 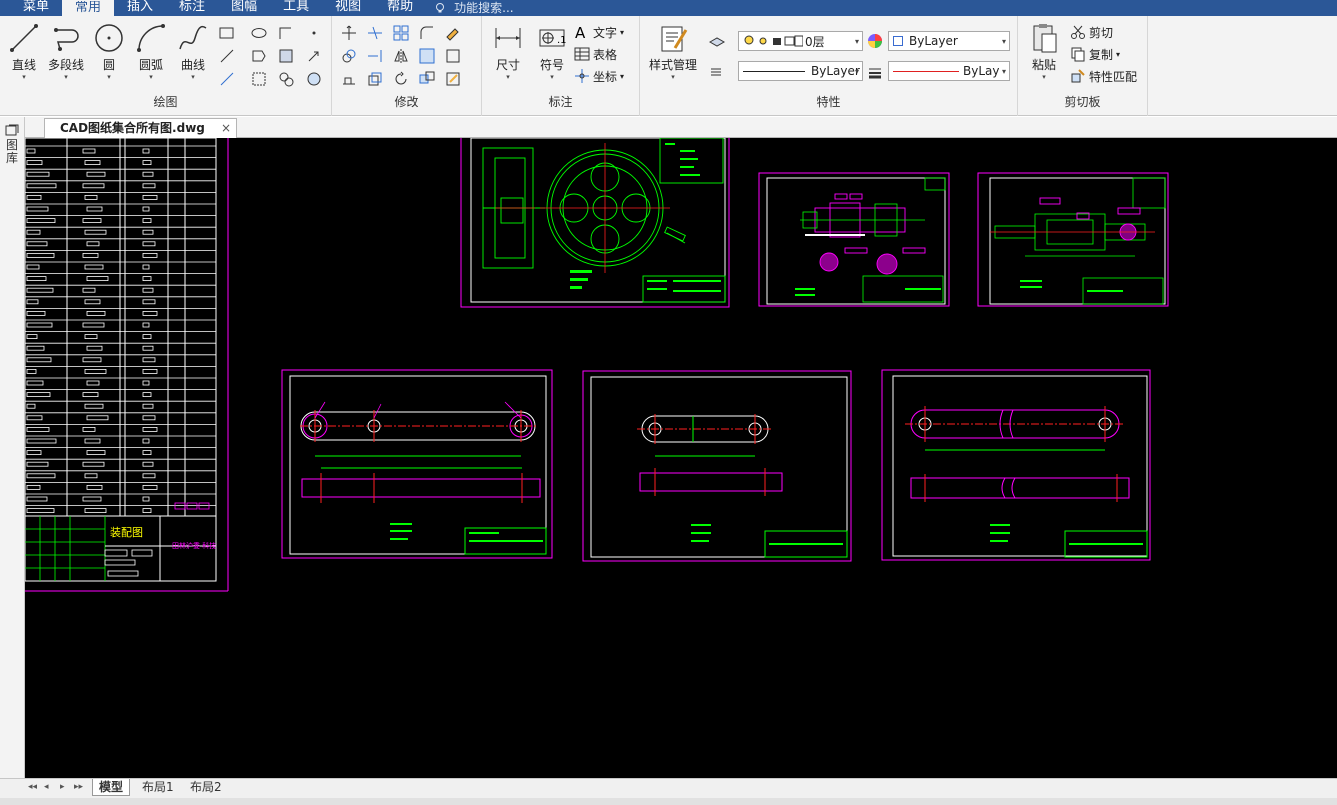 What do you see at coordinates (1044, 55) in the screenshot?
I see `paste-button: 粘贴 ▾` at bounding box center [1044, 55].